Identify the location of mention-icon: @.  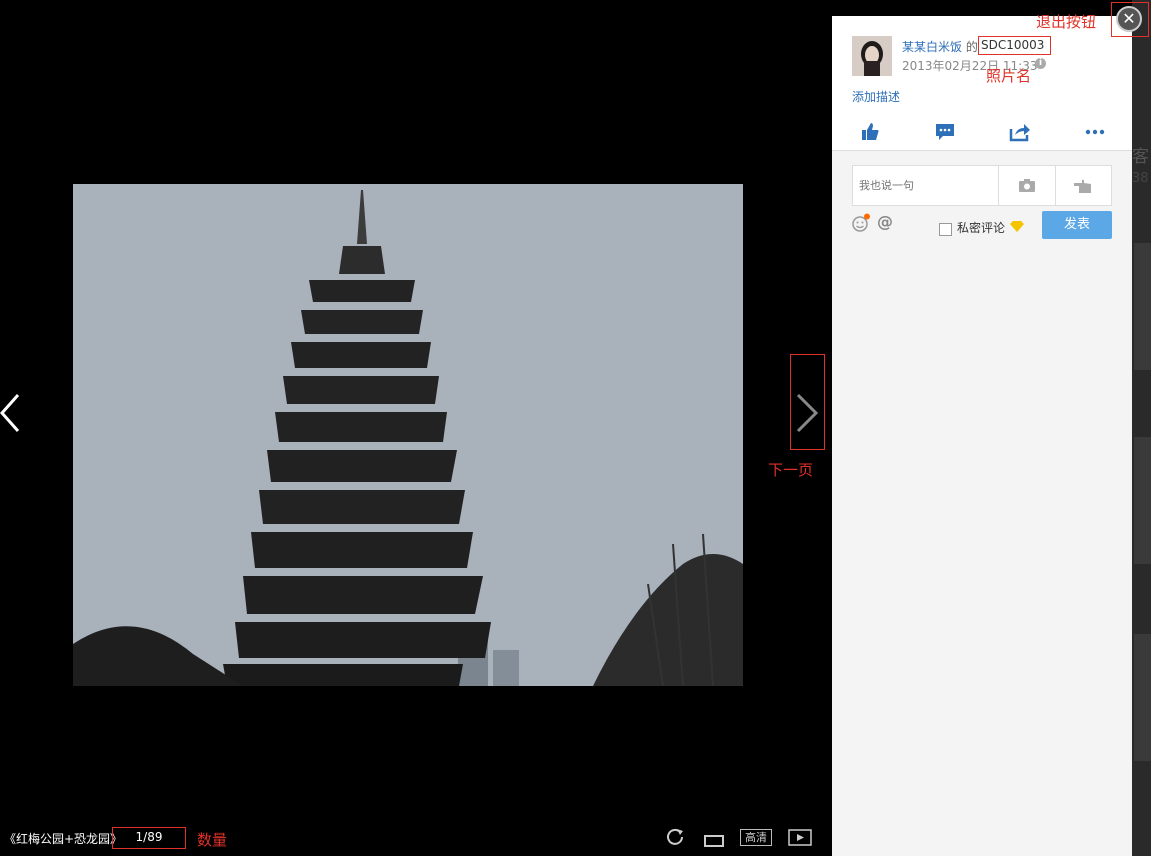
(885, 221).